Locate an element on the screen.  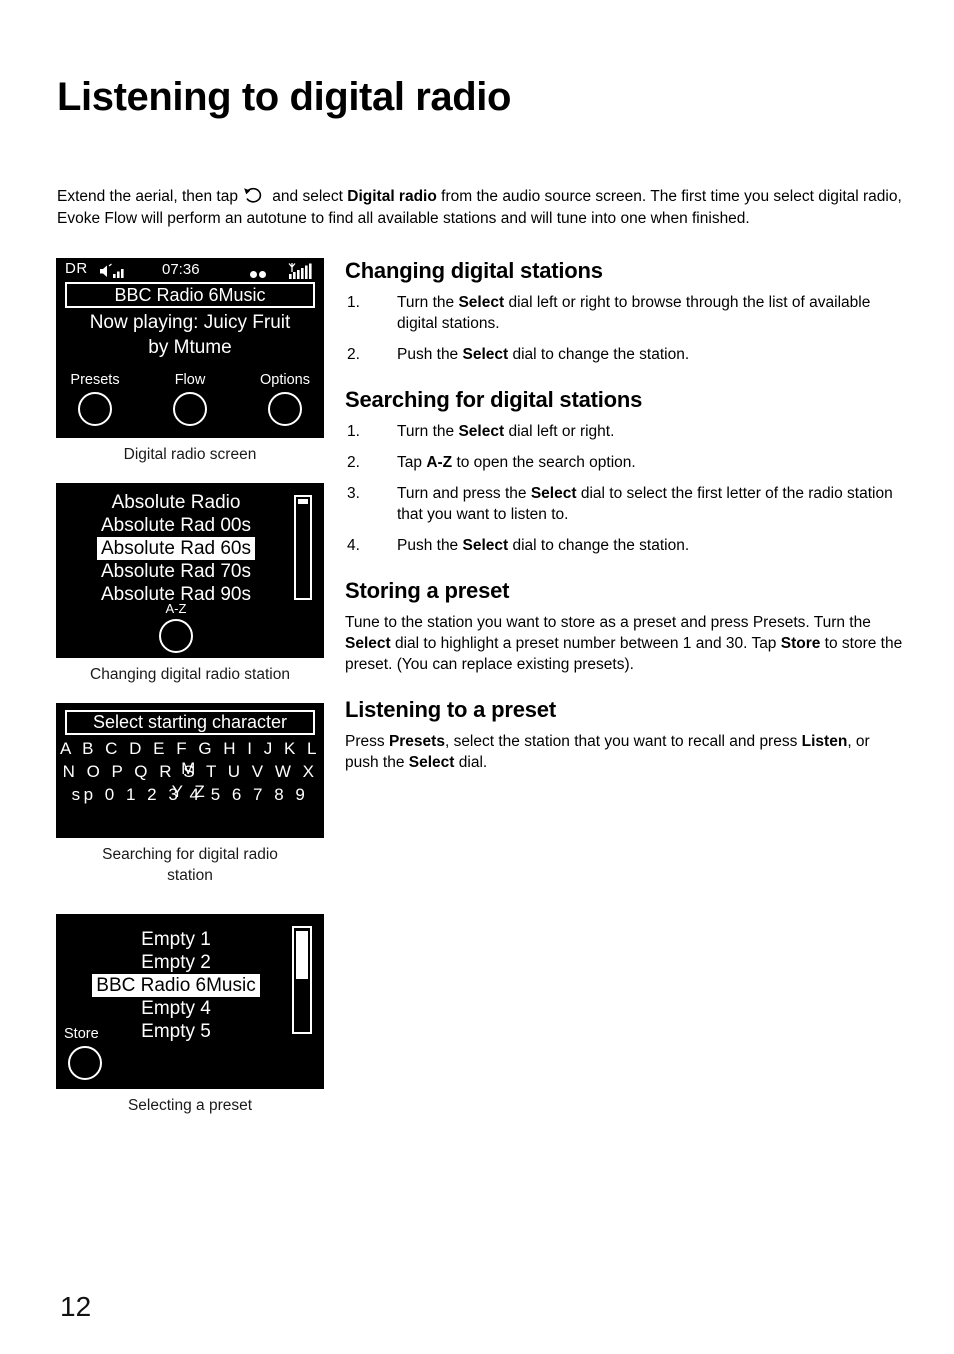
paragraph-part-bold: Store is located at coordinates (800, 643).